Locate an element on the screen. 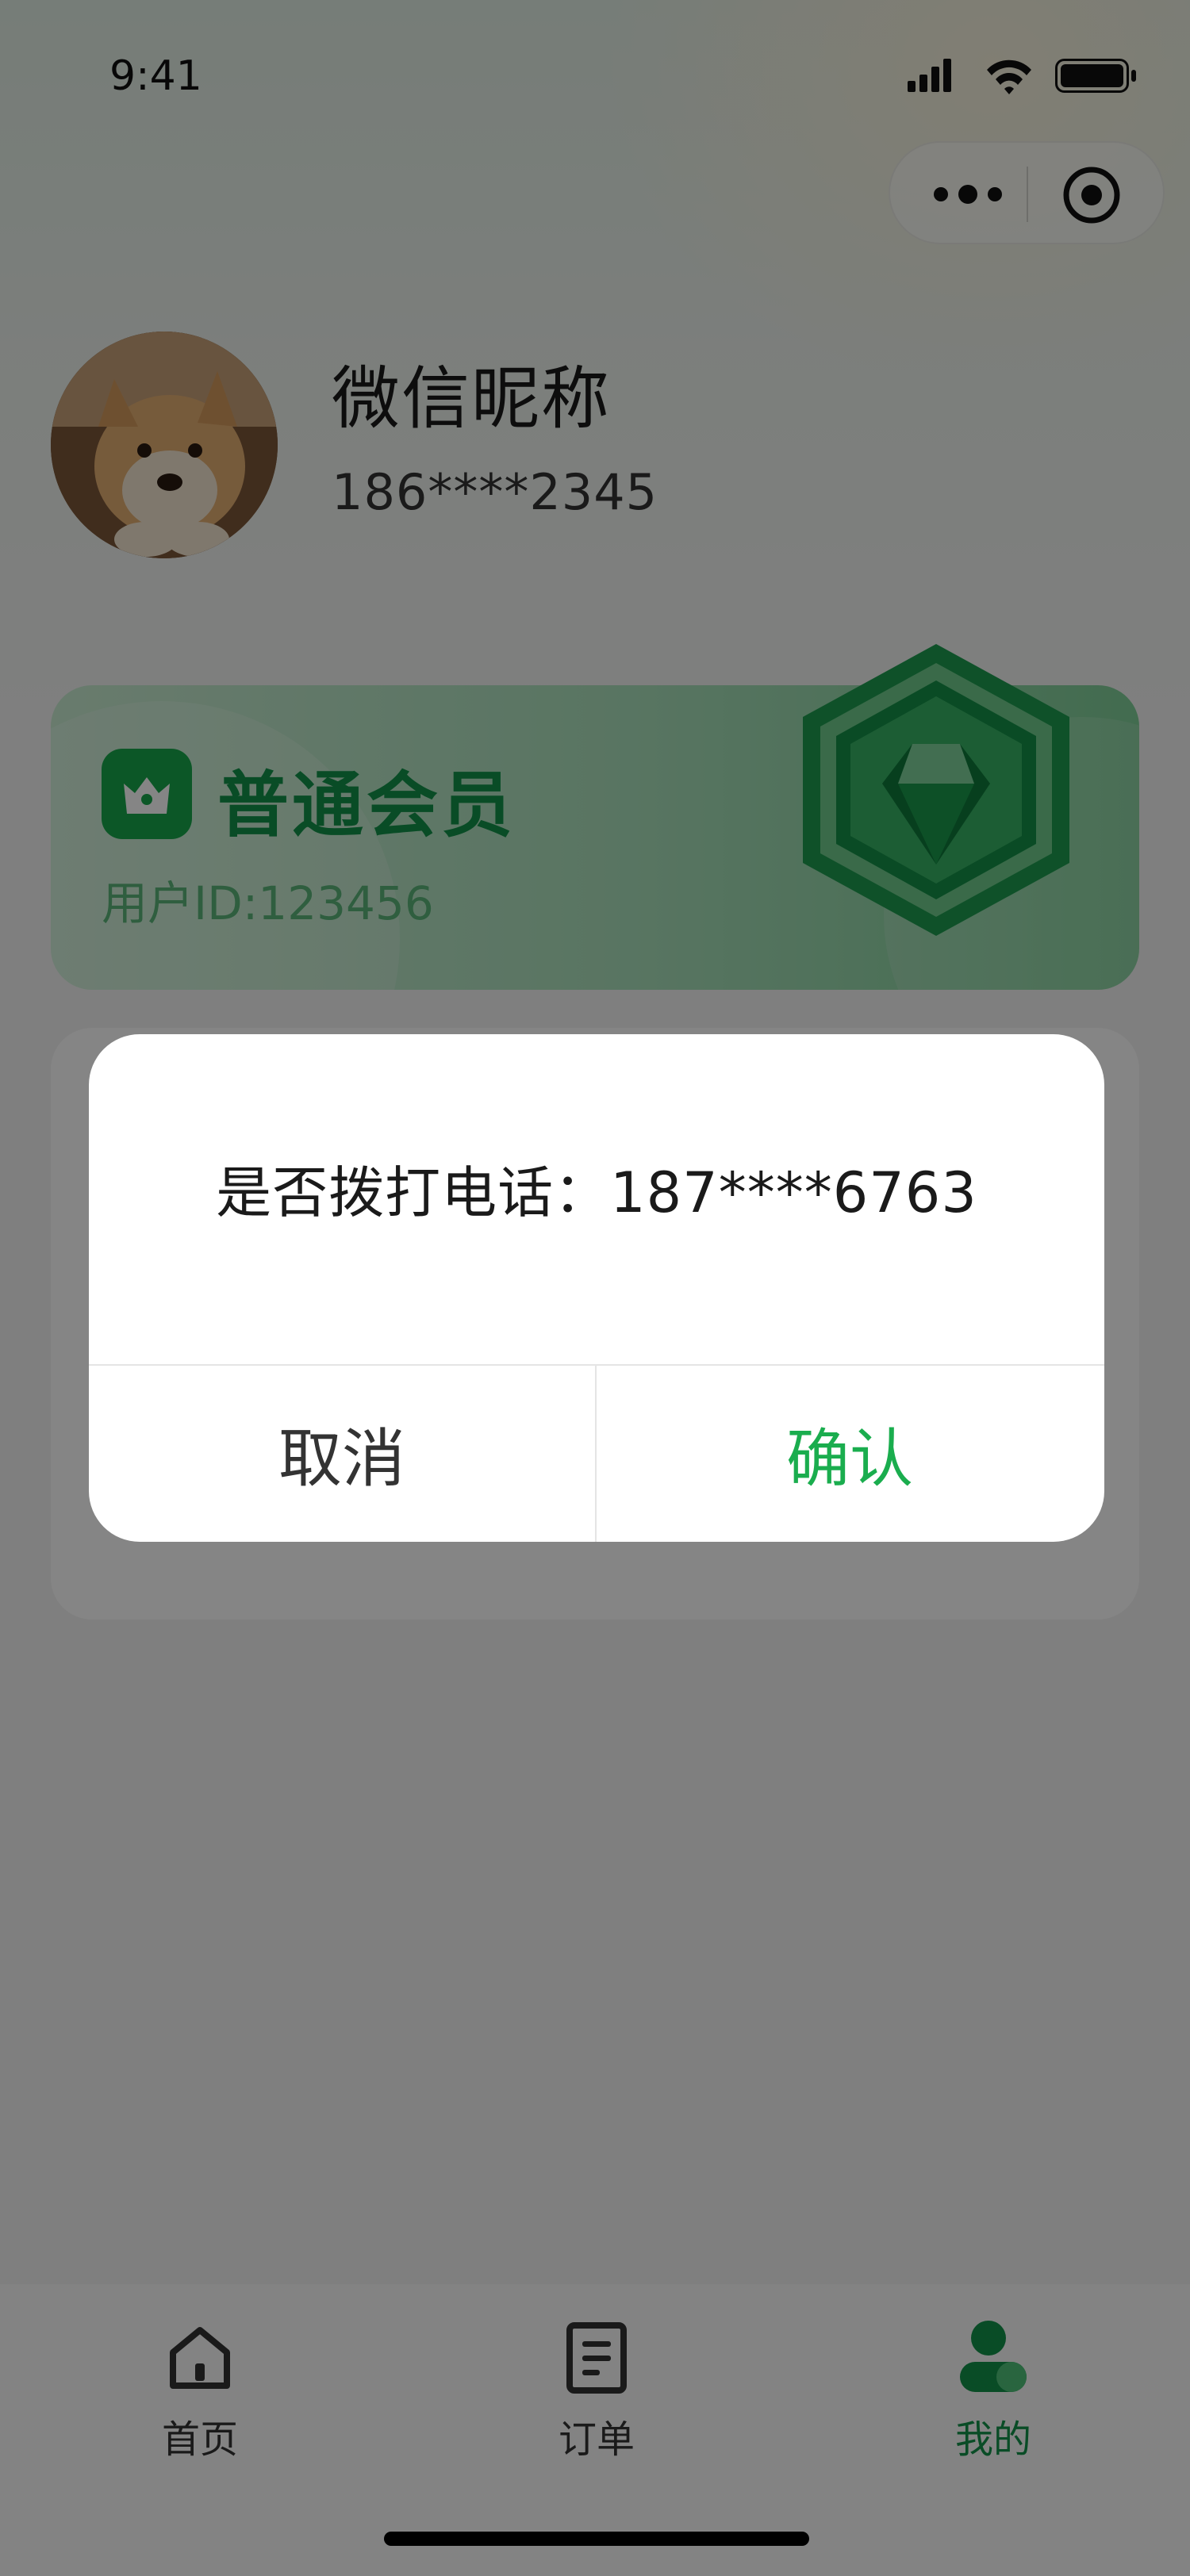  cancel-button: 取消 is located at coordinates (342, 1454).